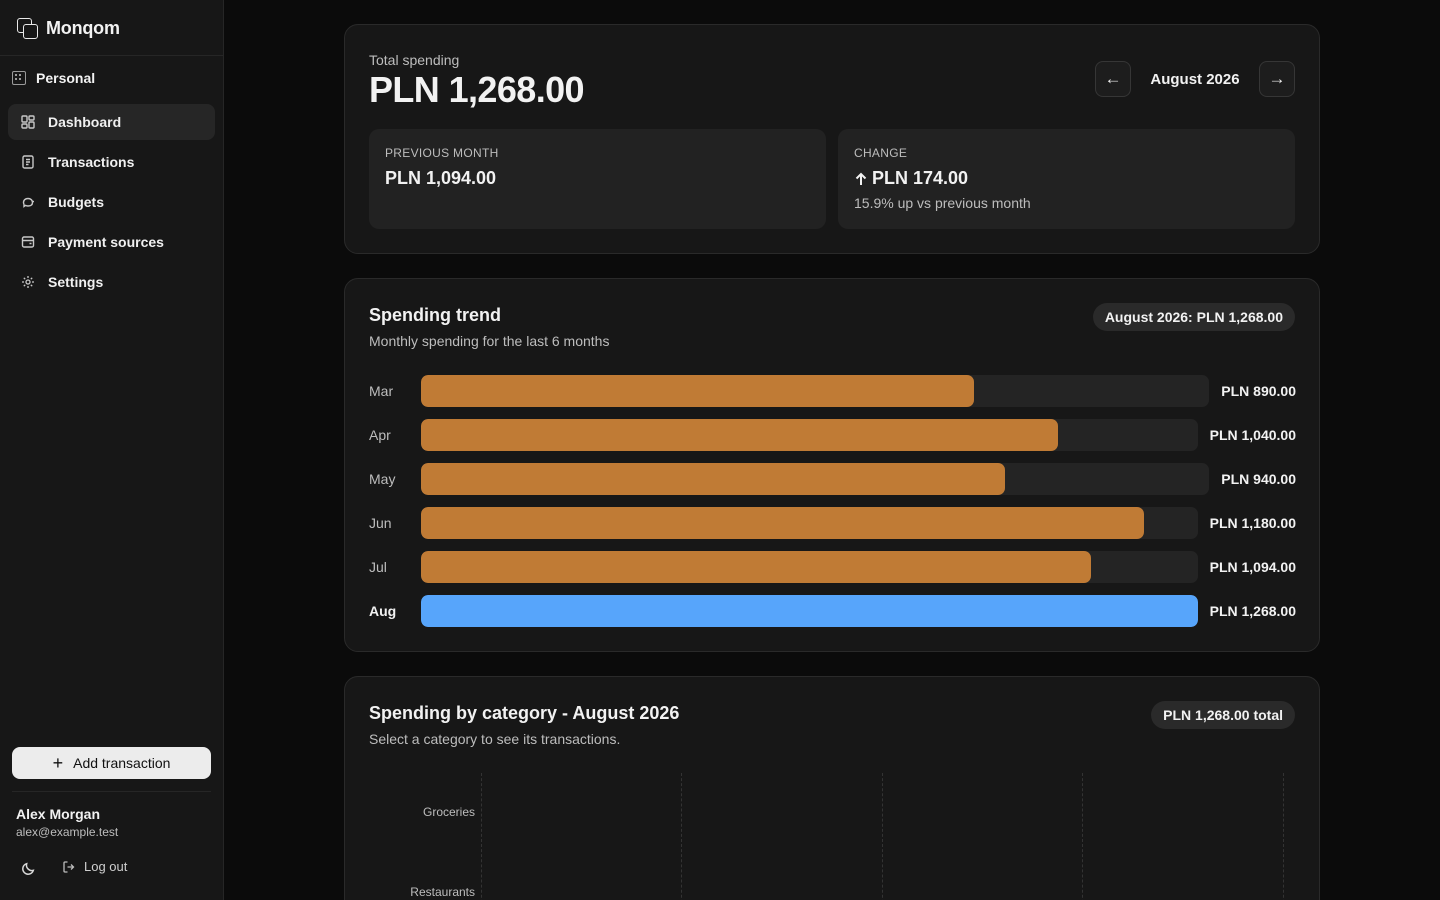 The image size is (1440, 900). Describe the element at coordinates (106, 242) in the screenshot. I see `sidebar-item-label: Payment sources` at that location.